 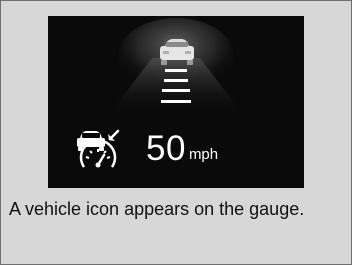 I want to click on set-speed-readout: 50 mph, so click(x=146, y=148).